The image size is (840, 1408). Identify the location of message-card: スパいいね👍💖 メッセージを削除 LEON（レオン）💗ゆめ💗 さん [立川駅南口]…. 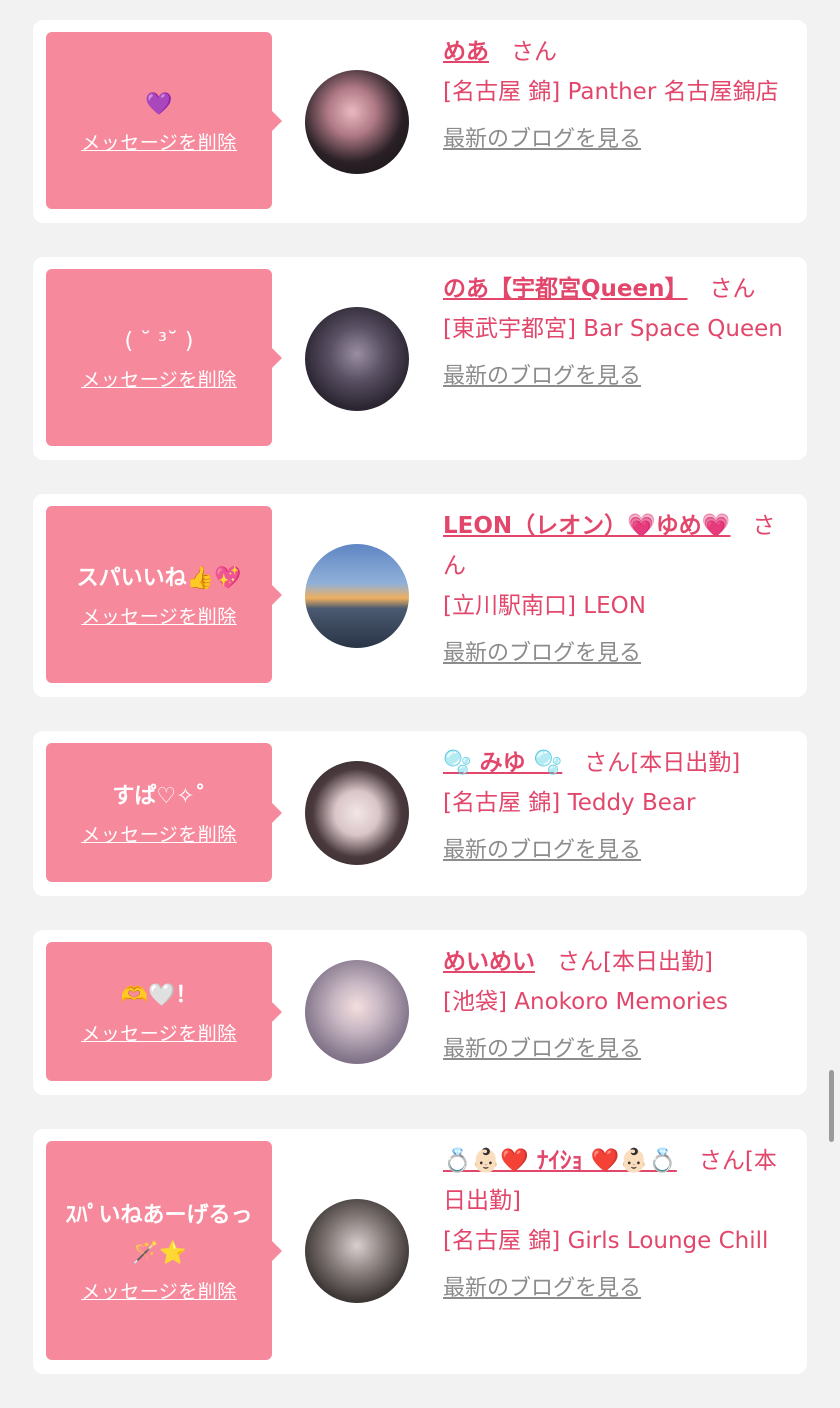
(420, 595).